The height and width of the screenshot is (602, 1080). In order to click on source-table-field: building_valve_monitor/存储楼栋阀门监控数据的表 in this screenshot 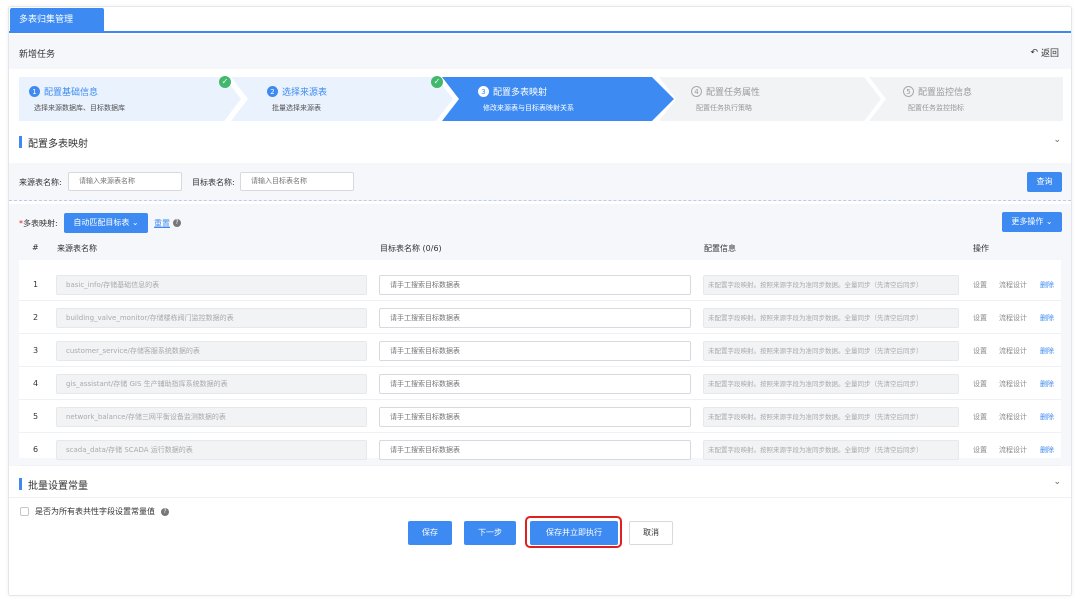, I will do `click(211, 318)`.